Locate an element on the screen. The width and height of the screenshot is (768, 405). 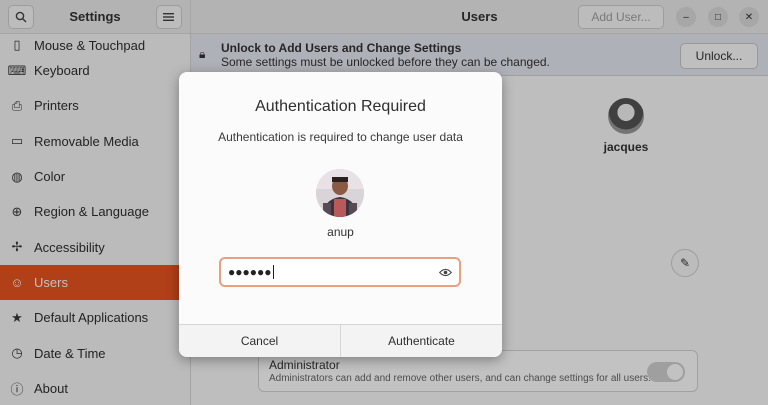
avatar is located at coordinates (340, 193).